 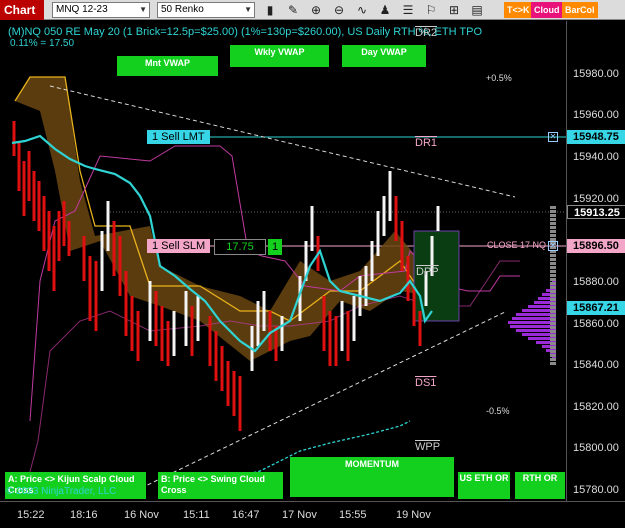 What do you see at coordinates (426, 383) in the screenshot?
I see `ds1-level-label: DS1` at bounding box center [426, 383].